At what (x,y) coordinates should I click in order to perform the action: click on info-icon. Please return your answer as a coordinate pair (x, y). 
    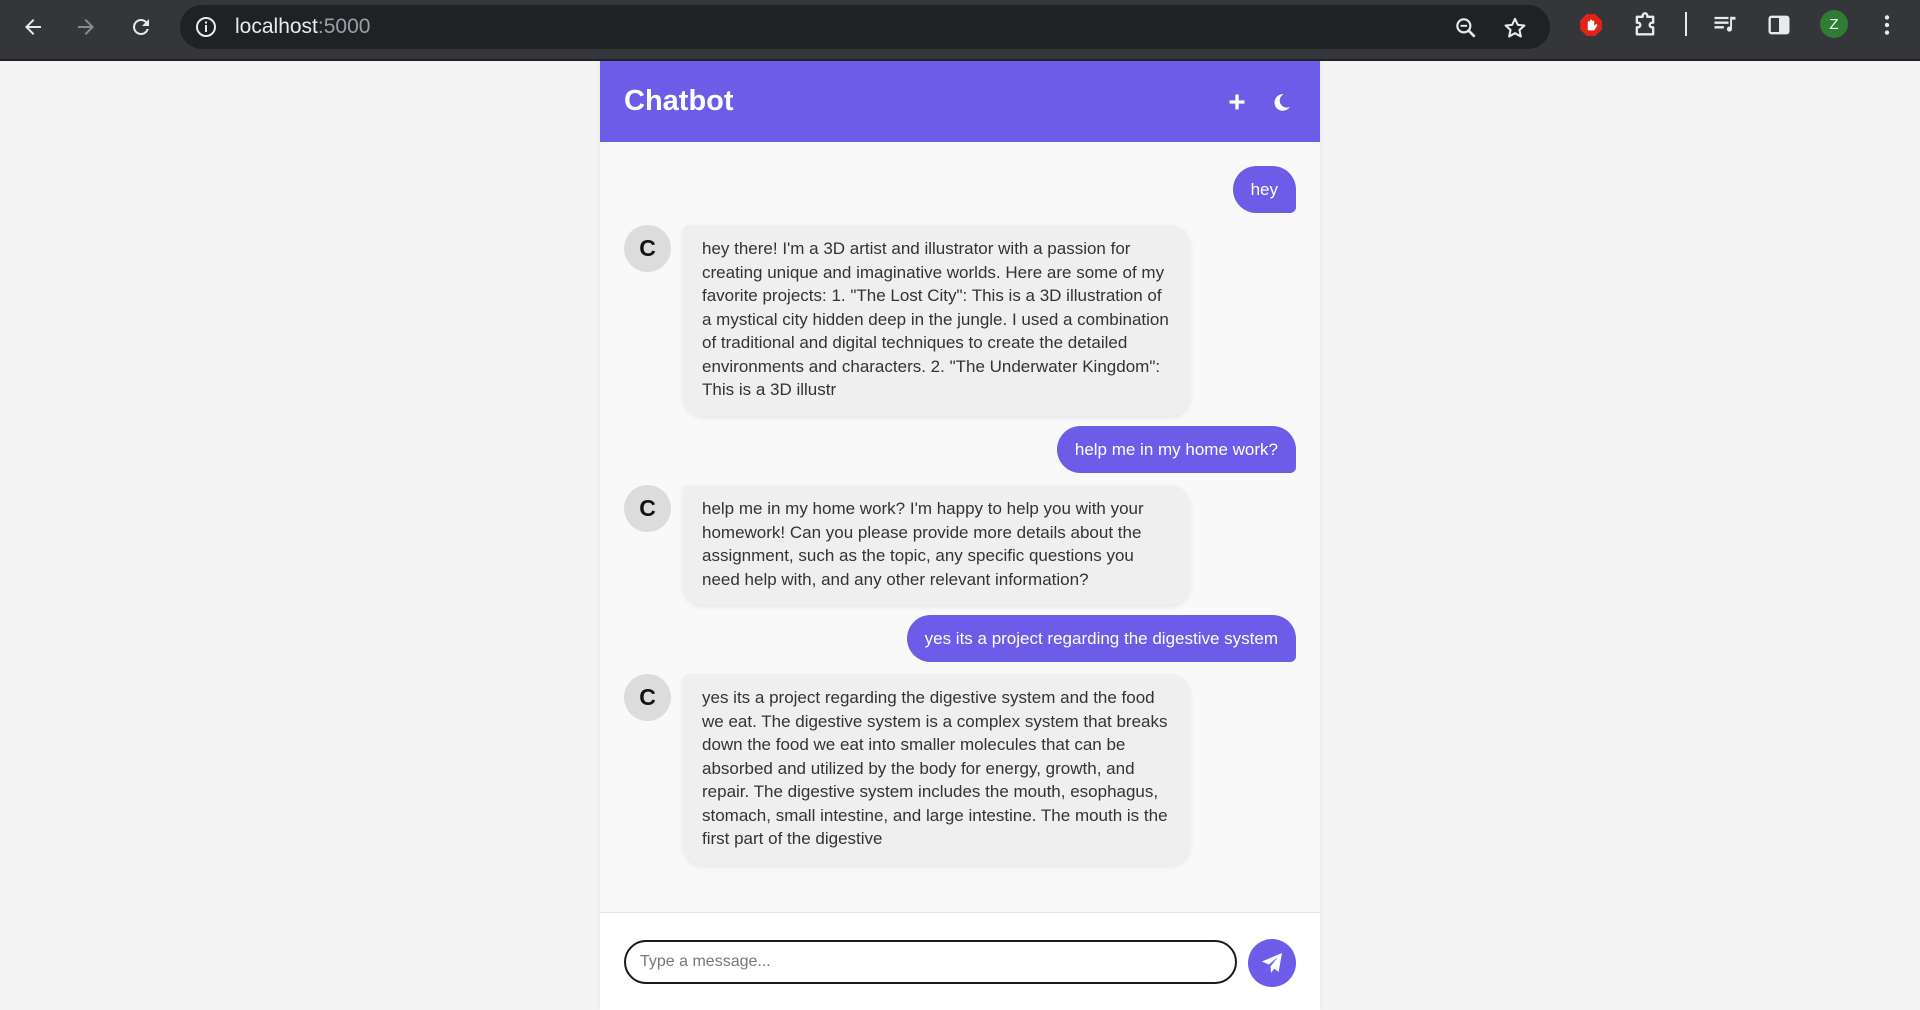
    Looking at the image, I should click on (206, 27).